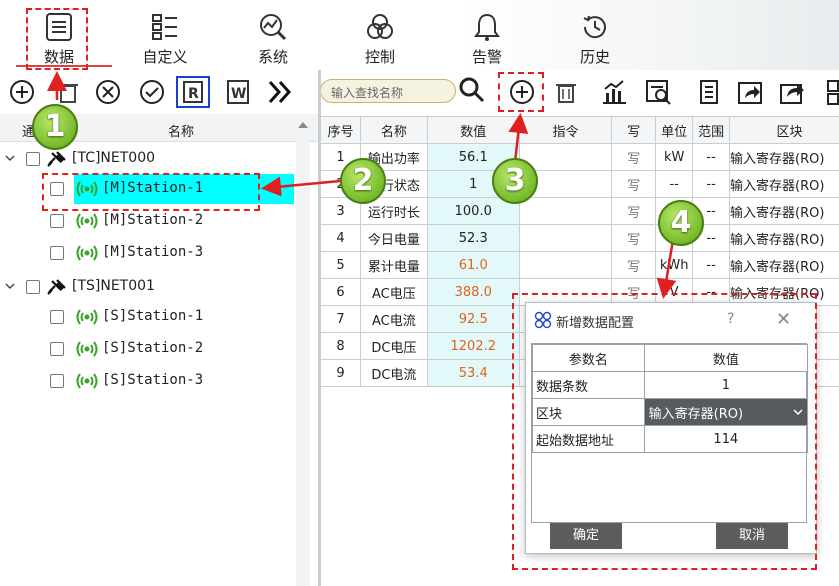  Describe the element at coordinates (711, 265) in the screenshot. I see `cell-range: --` at that location.